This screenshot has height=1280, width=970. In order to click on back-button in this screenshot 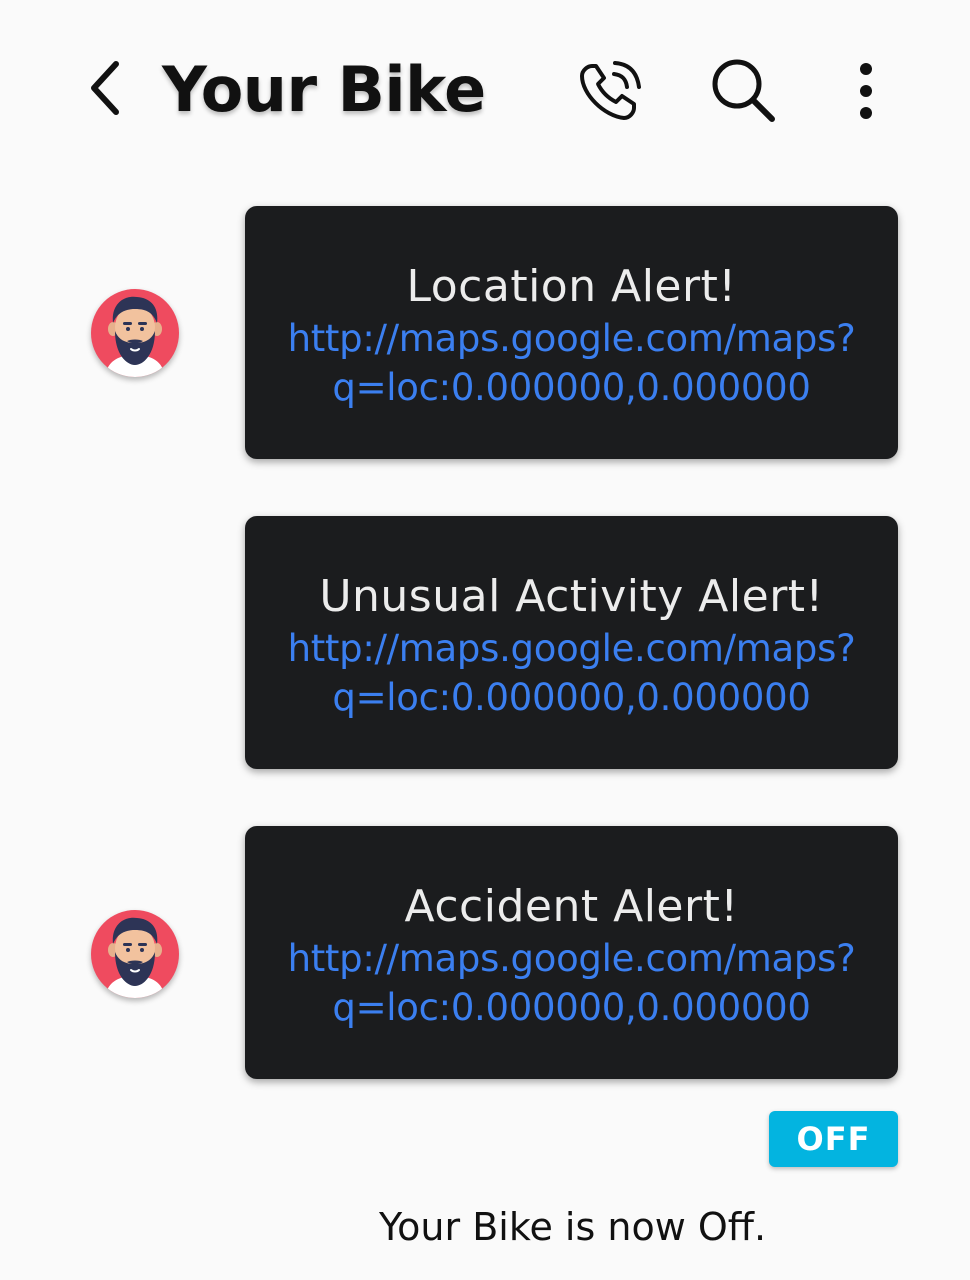, I will do `click(104, 88)`.